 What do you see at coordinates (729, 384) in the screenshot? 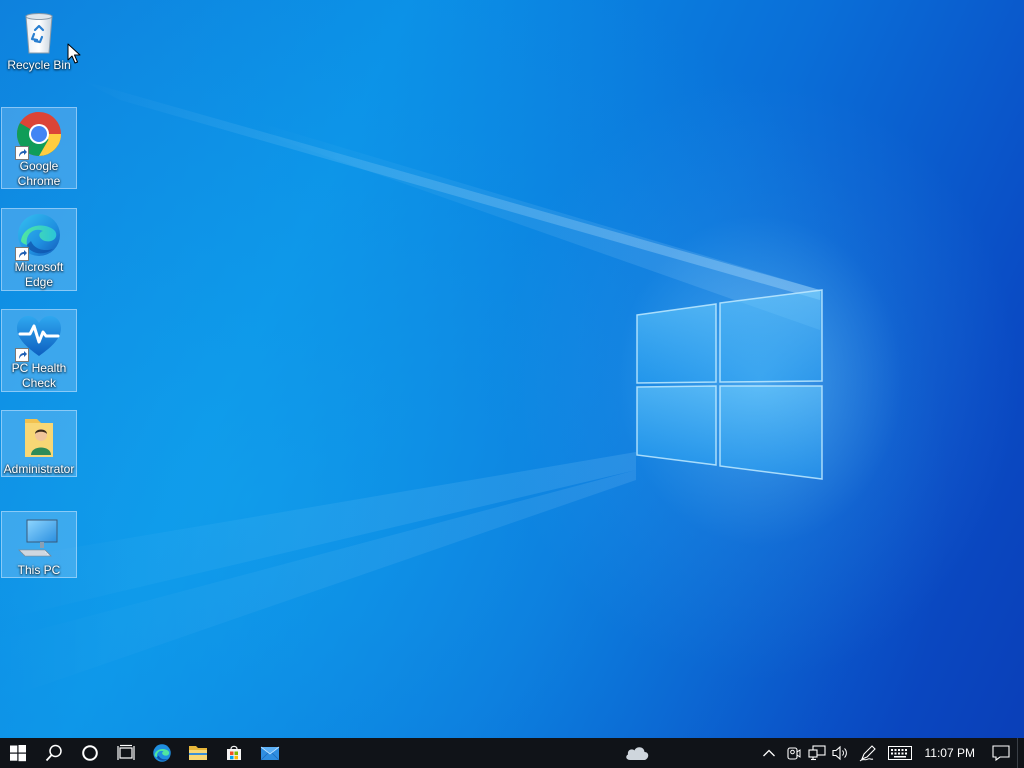
I see `wallpaper-windows-logo` at bounding box center [729, 384].